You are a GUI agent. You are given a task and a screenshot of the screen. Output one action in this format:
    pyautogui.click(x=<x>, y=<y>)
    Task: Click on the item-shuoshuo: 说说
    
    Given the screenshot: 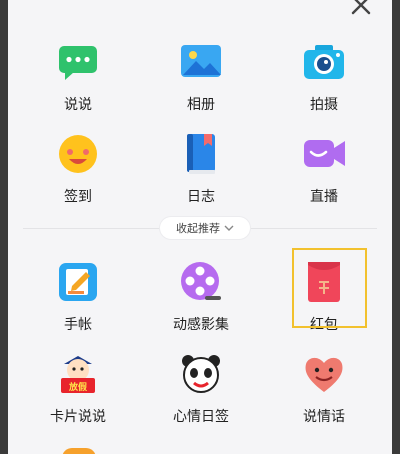 What is the action you would take?
    pyautogui.click(x=78, y=77)
    